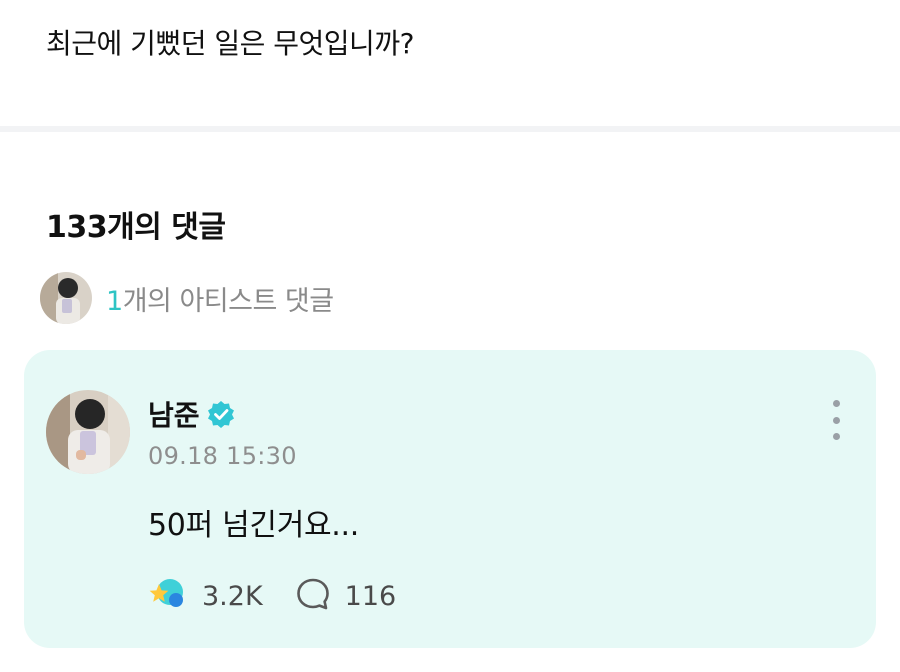 The height and width of the screenshot is (672, 900). What do you see at coordinates (136, 227) in the screenshot?
I see `comment-count-heading: 133개의 댓글` at bounding box center [136, 227].